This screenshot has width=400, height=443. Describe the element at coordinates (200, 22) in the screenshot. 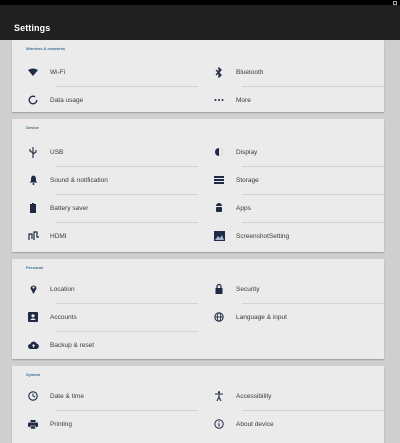

I see `app-bar: Settings` at that location.